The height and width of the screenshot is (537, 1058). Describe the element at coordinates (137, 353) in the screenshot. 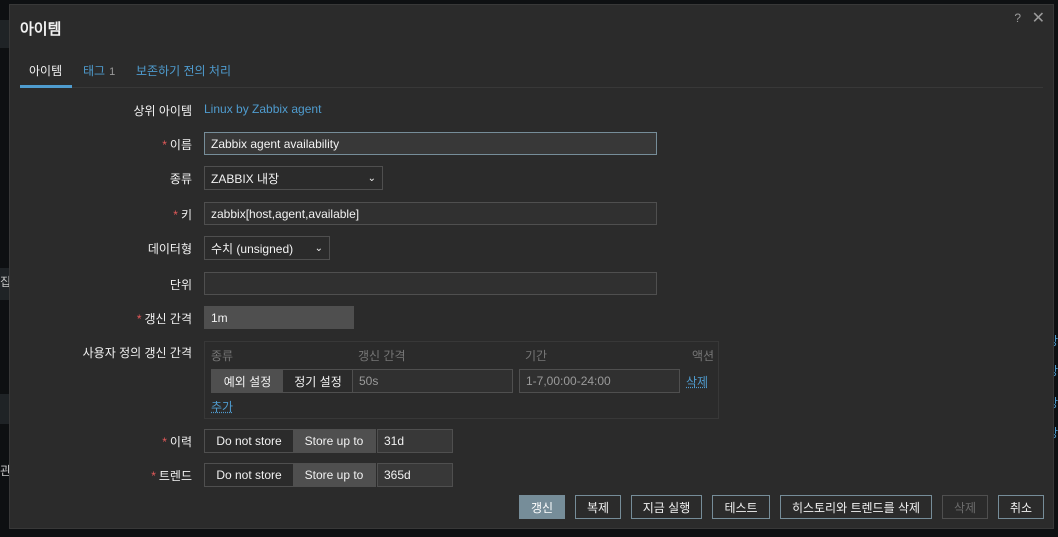

I see `custom-intervals-label: 사용자 정의 갱신 간격` at that location.